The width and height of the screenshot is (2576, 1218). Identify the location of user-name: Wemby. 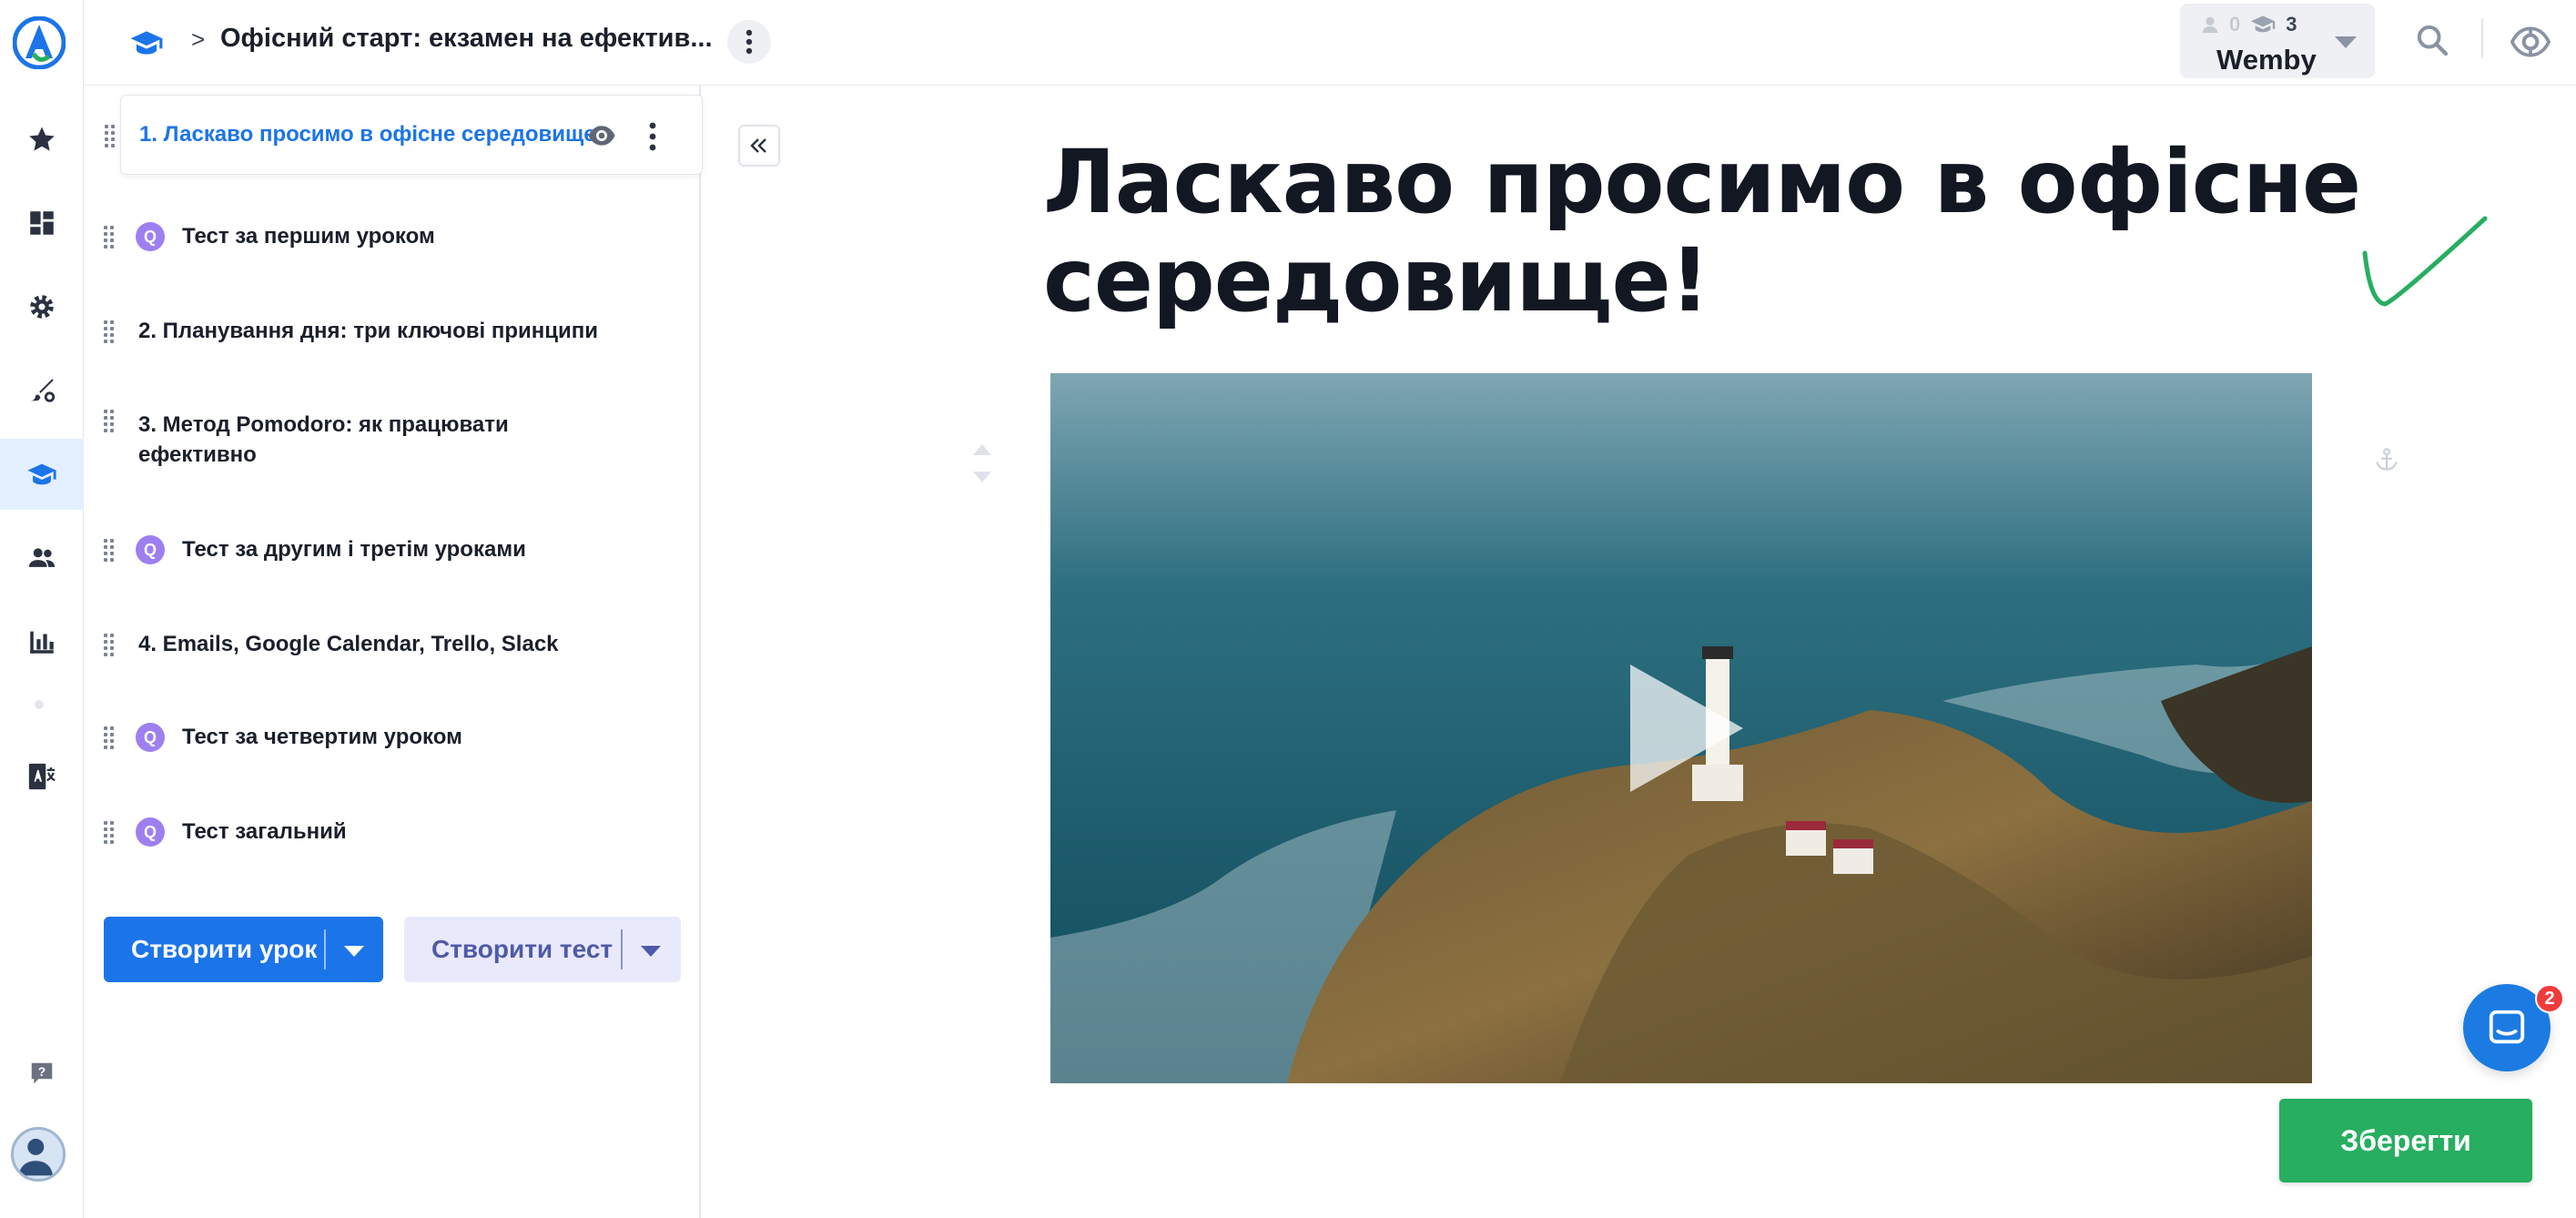
(2266, 60).